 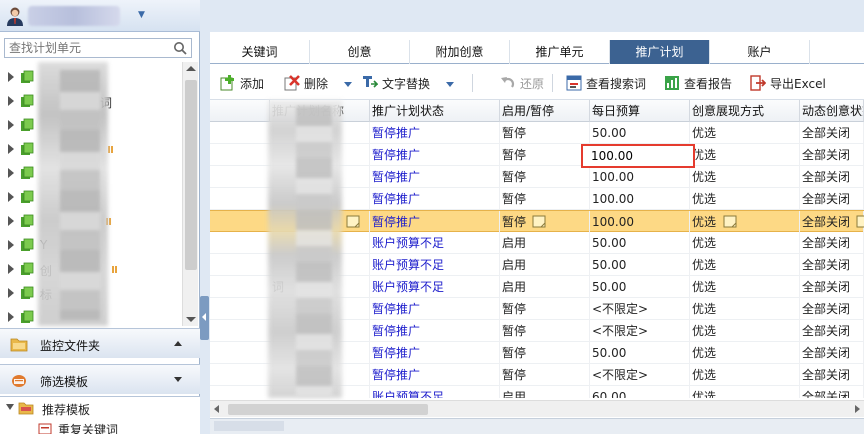 What do you see at coordinates (745, 111) in the screenshot?
I see `col-header-display: 创意展现方式` at bounding box center [745, 111].